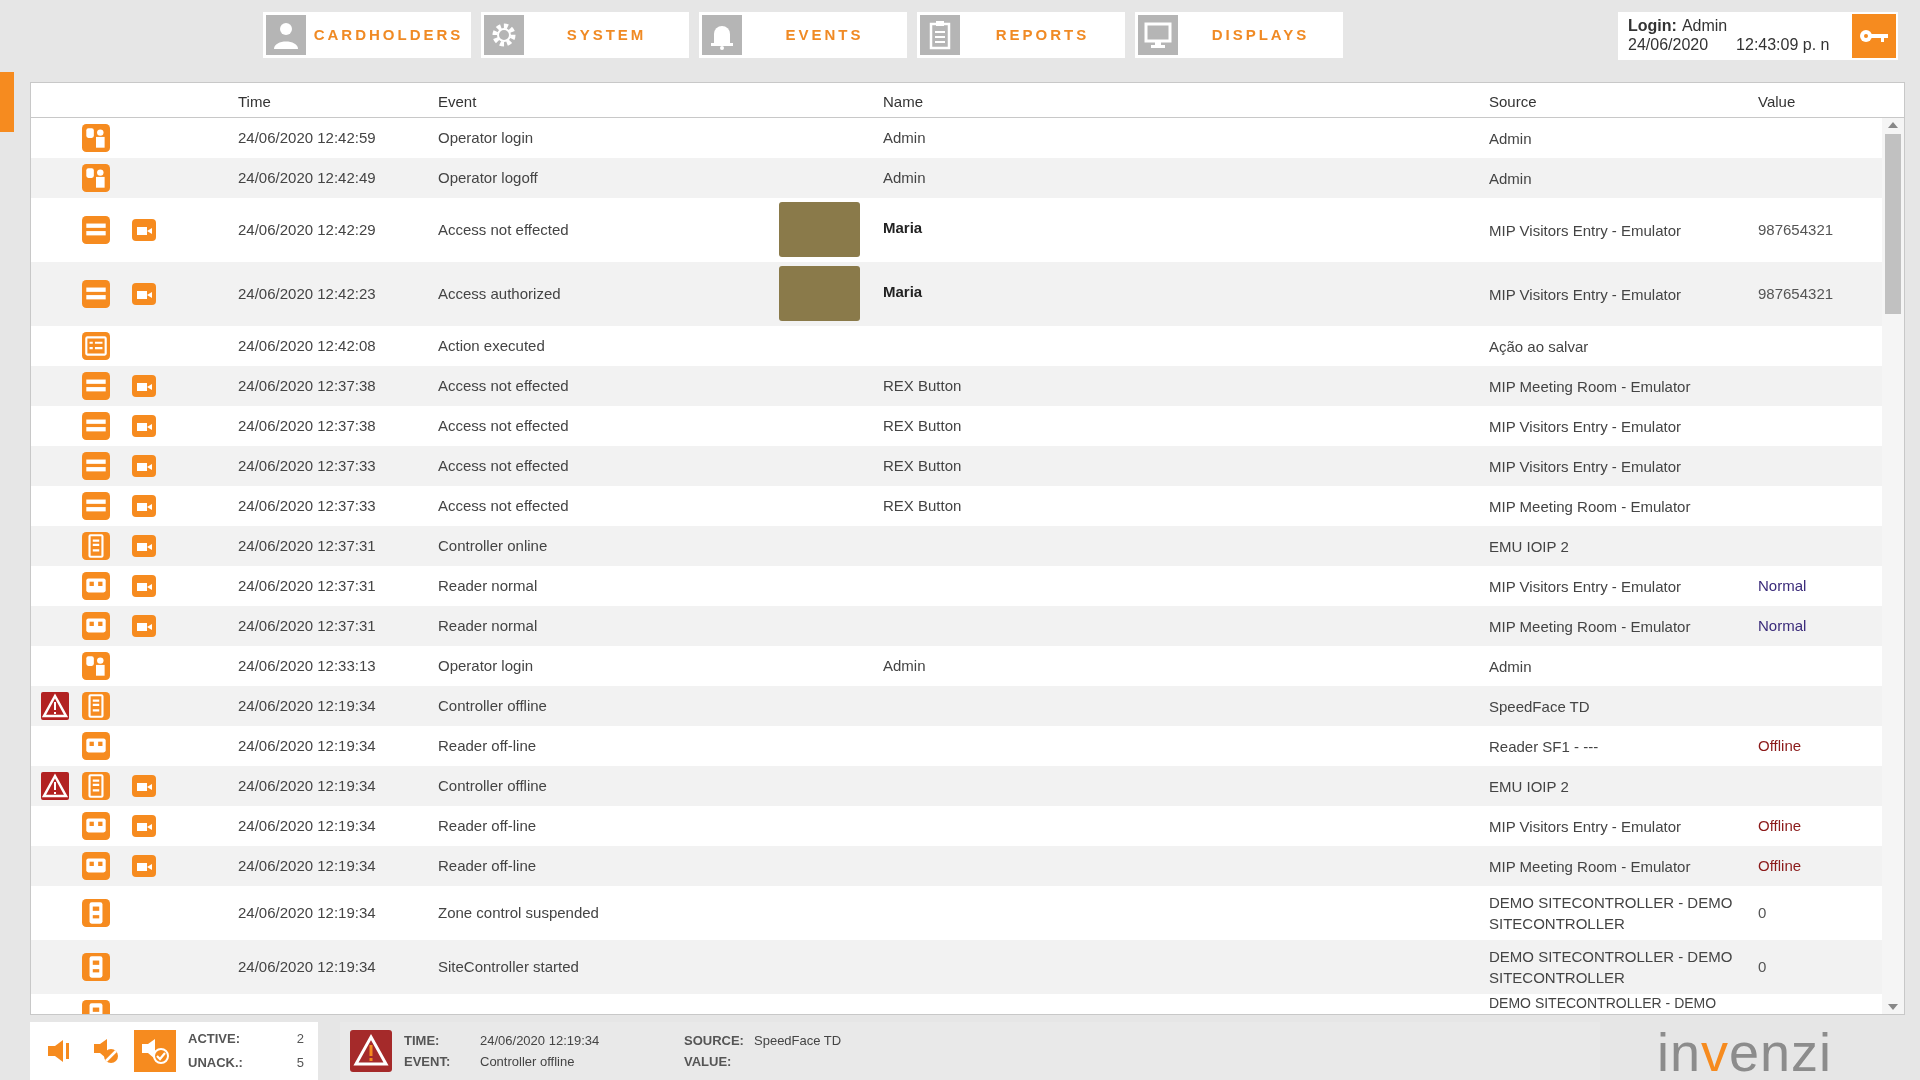 Image resolution: width=1920 pixels, height=1080 pixels. Describe the element at coordinates (493, 545) in the screenshot. I see `event-cell-text: Controller online` at that location.